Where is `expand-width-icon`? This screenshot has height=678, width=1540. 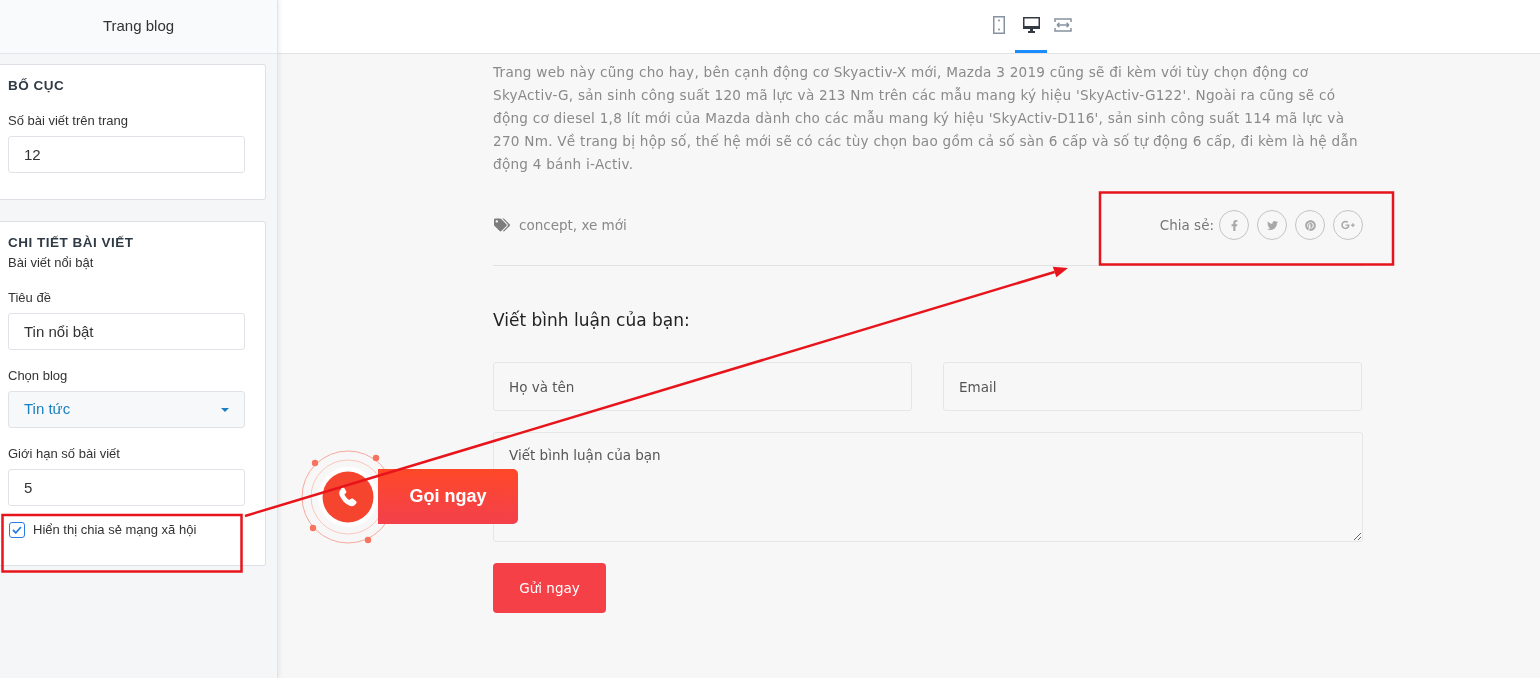
expand-width-icon is located at coordinates (1063, 25).